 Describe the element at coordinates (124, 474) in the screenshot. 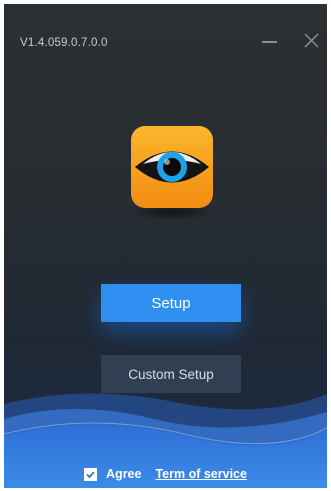

I see `agree-label: Agree` at that location.